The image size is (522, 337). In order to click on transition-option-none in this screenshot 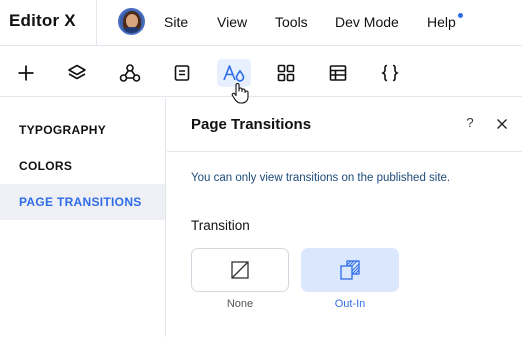, I will do `click(240, 270)`.